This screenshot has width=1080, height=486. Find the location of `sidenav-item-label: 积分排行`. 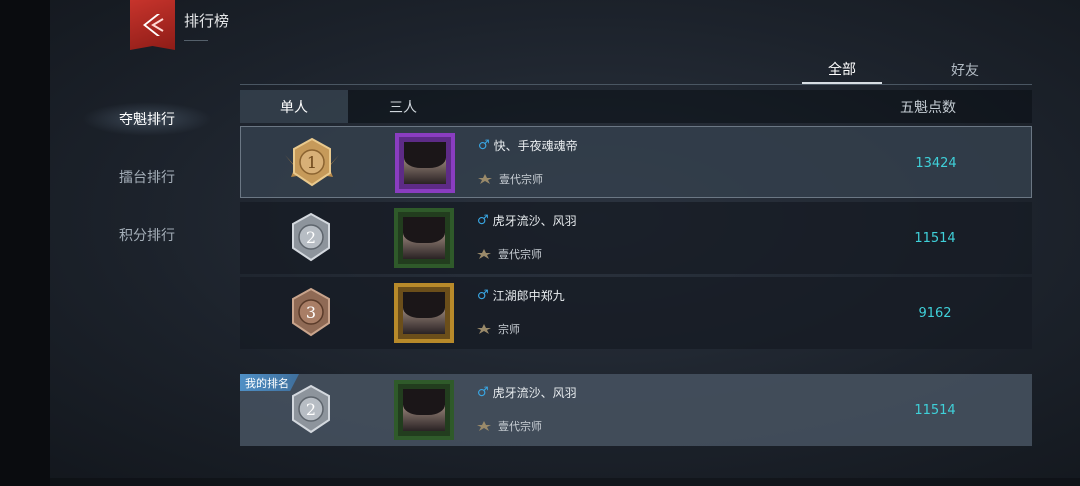

sidenav-item-label: 积分排行 is located at coordinates (147, 236).